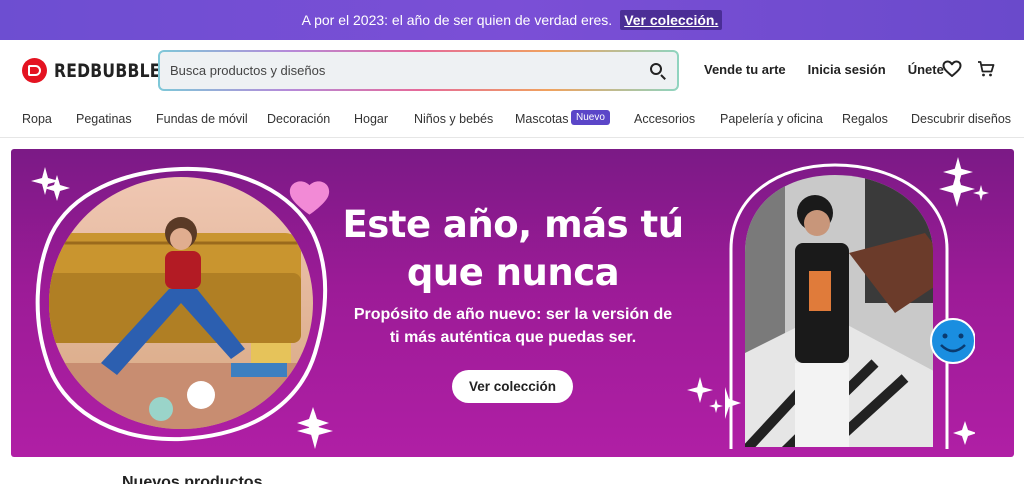 The height and width of the screenshot is (484, 1024). I want to click on section-heading: Nuevos productos, so click(192, 479).